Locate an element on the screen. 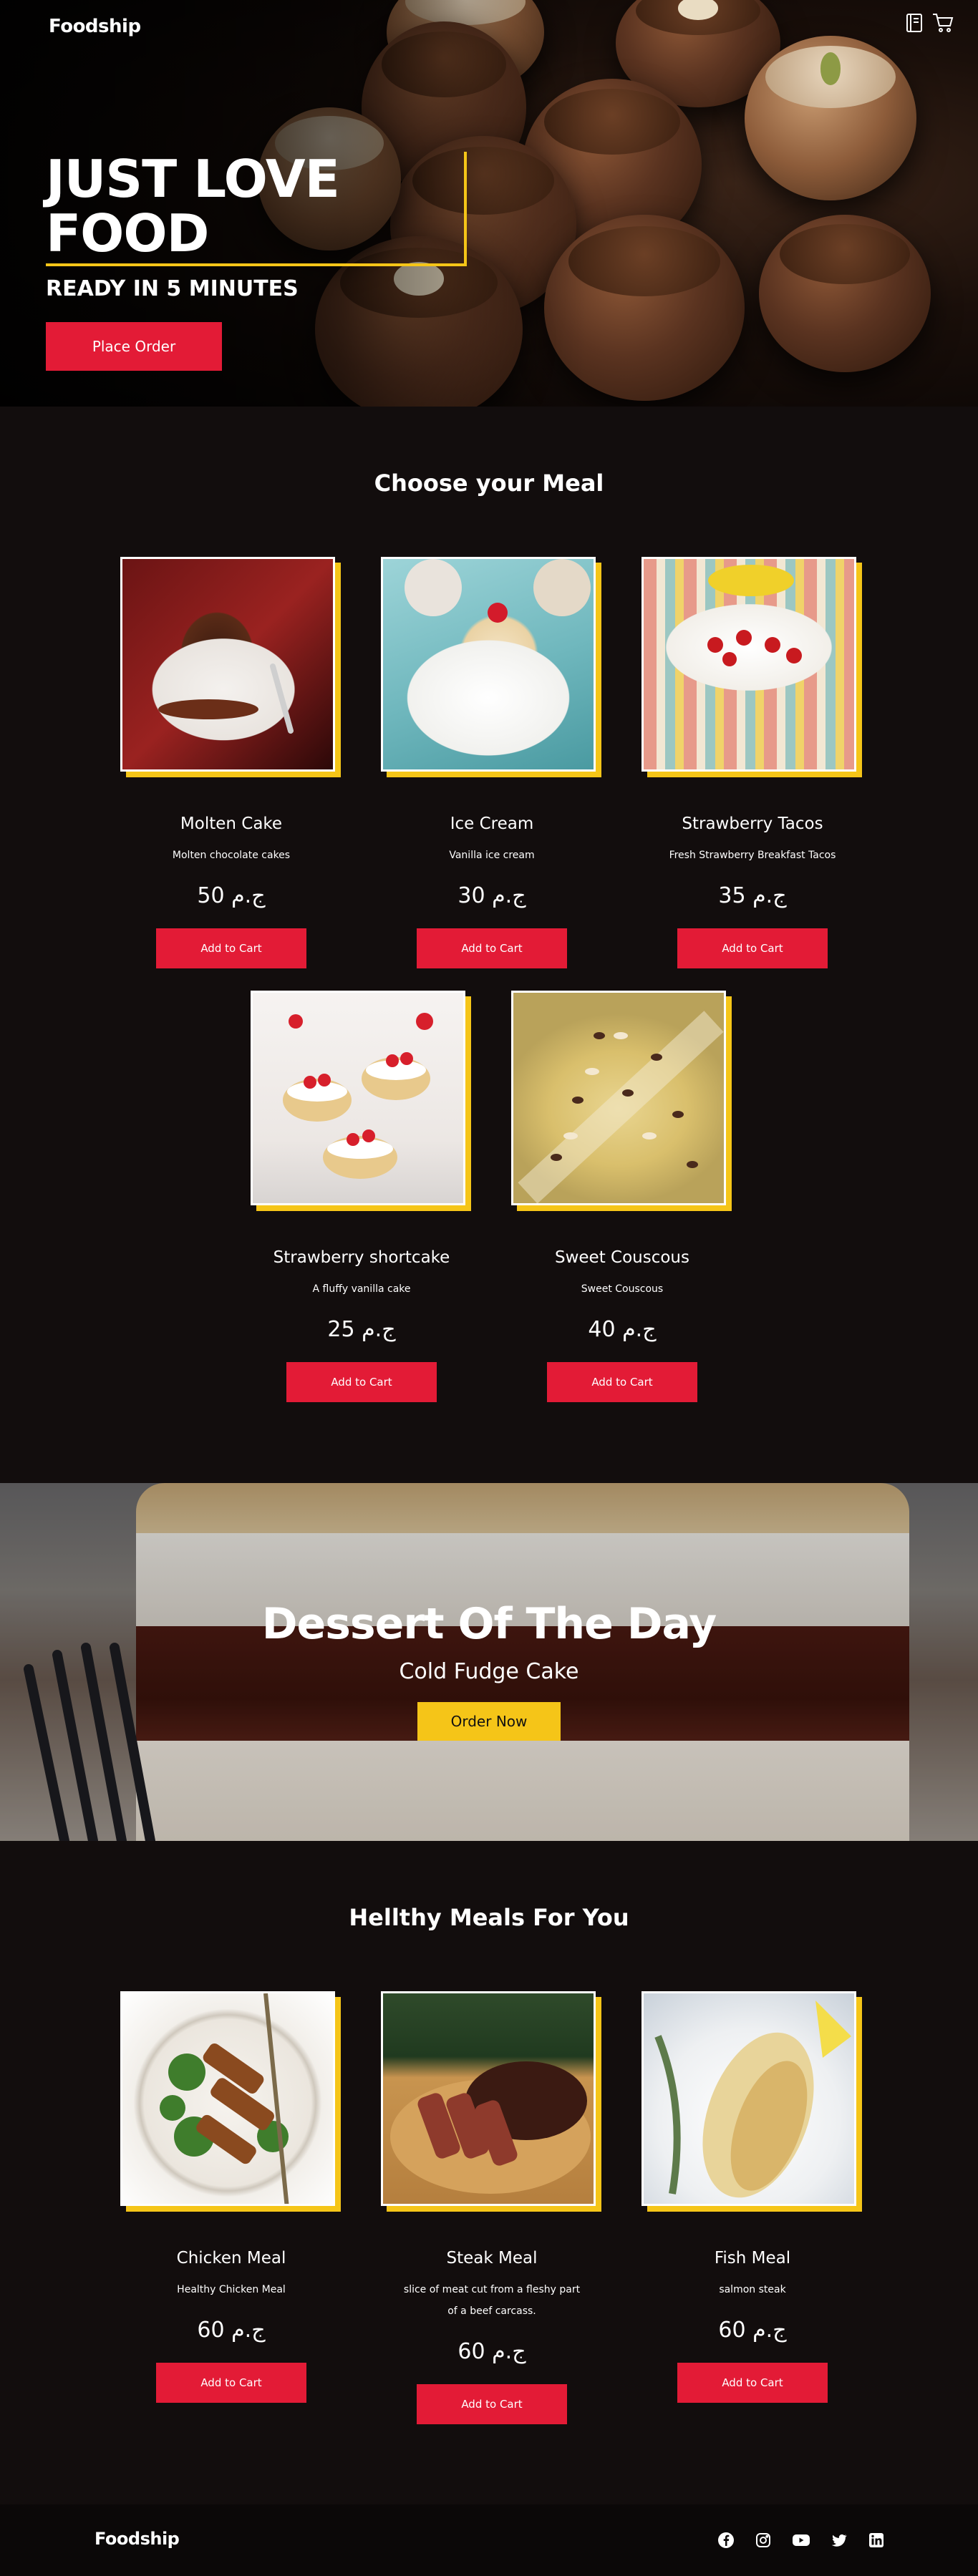  dessert-subtitle: Cold Fudge Cake is located at coordinates (489, 1671).